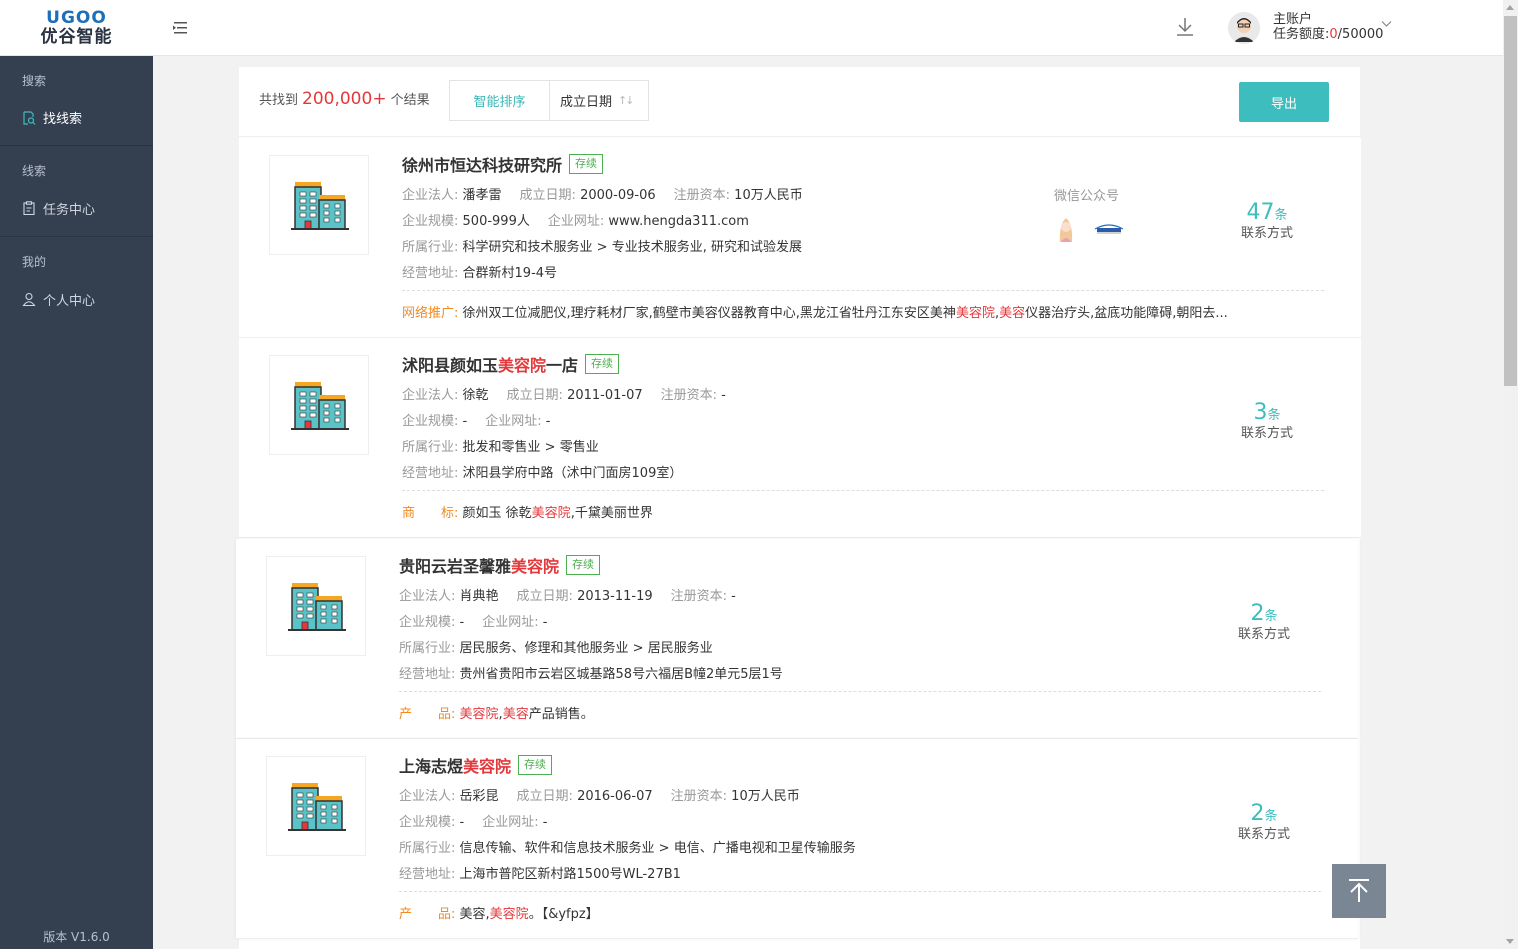 The image size is (1518, 949). I want to click on extra-text: 。【&yfpz】, so click(563, 914).